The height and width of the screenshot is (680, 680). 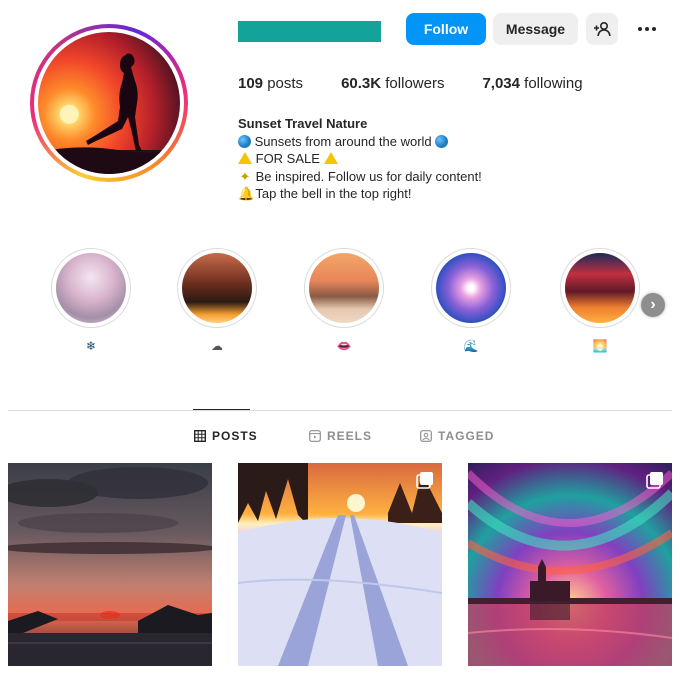 I want to click on highlight-5: 🌅, so click(x=600, y=301).